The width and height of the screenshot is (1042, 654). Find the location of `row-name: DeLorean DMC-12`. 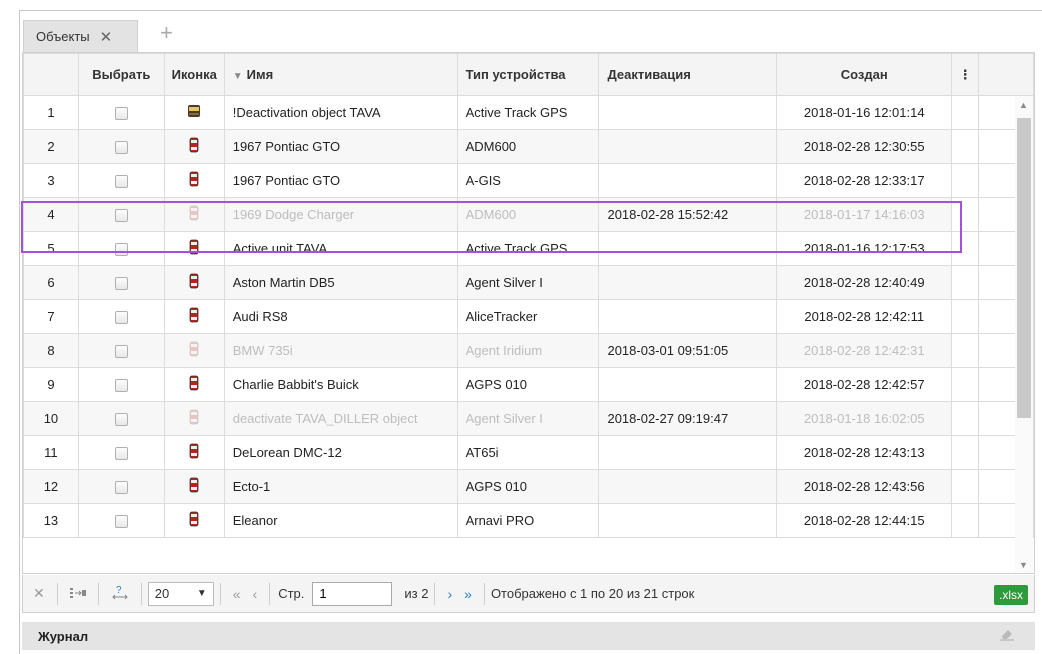

row-name: DeLorean DMC-12 is located at coordinates (340, 452).